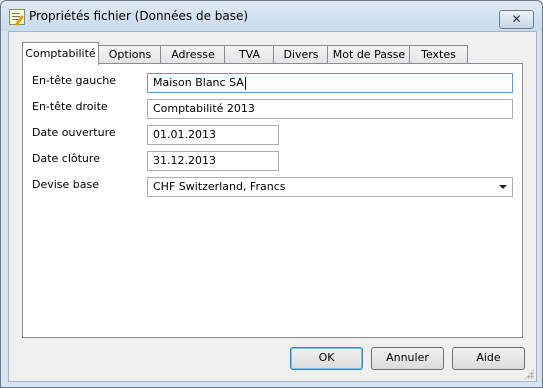 The width and height of the screenshot is (543, 388). Describe the element at coordinates (488, 358) in the screenshot. I see `help-button: Aide` at that location.